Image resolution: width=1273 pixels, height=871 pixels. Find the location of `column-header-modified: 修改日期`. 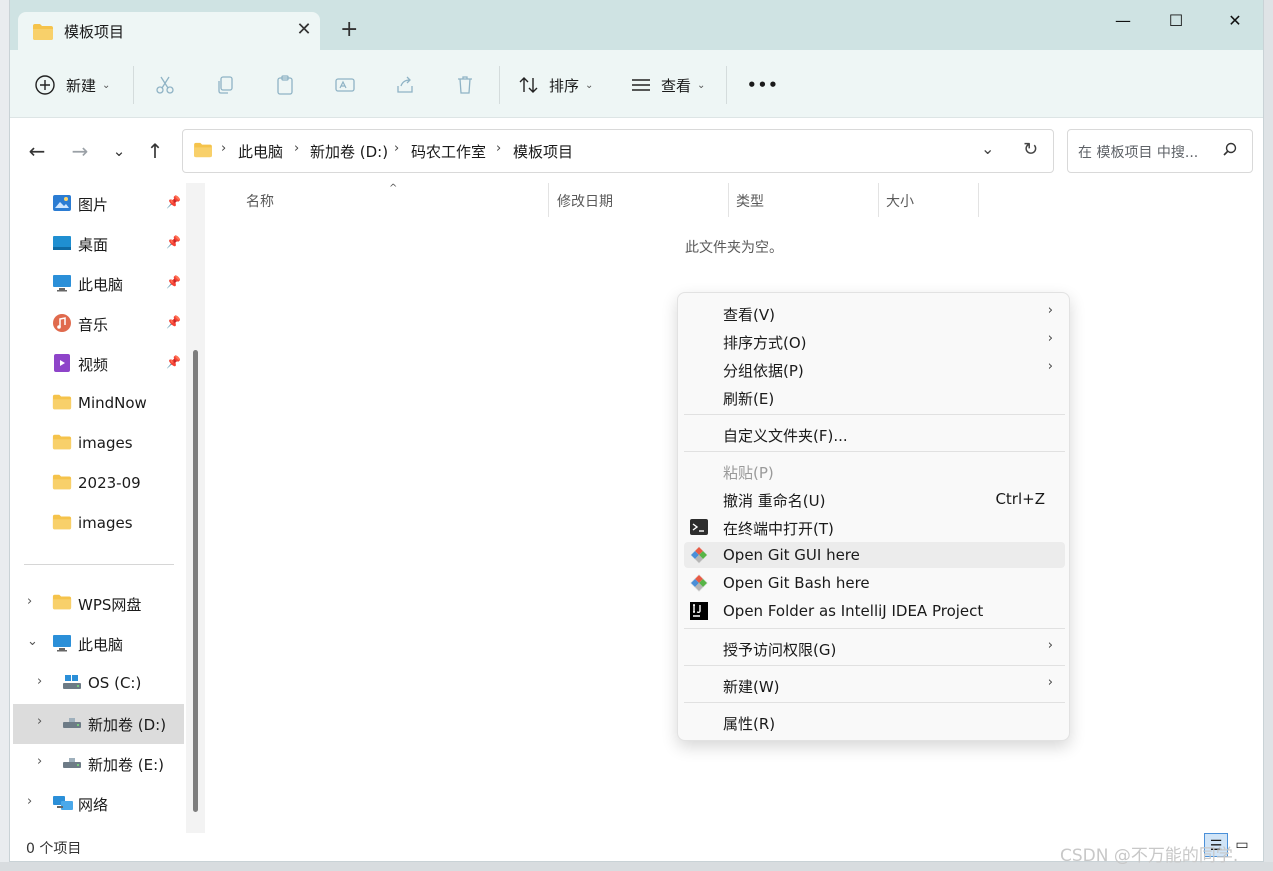

column-header-modified: 修改日期 is located at coordinates (585, 201).